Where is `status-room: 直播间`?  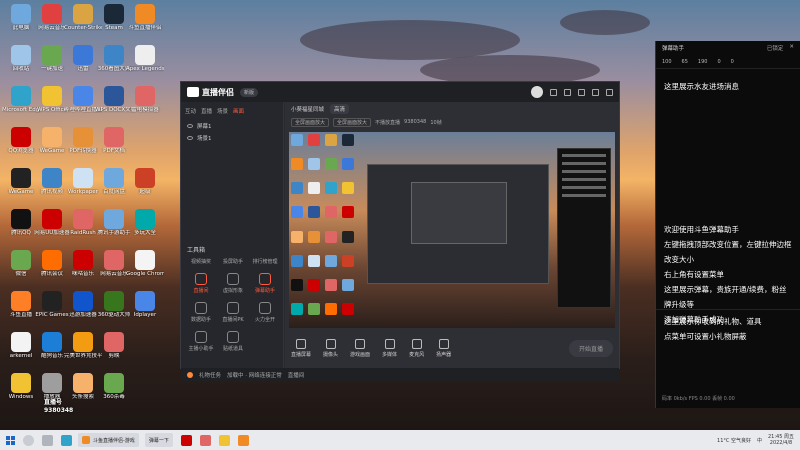 status-room: 直播间 is located at coordinates (296, 375).